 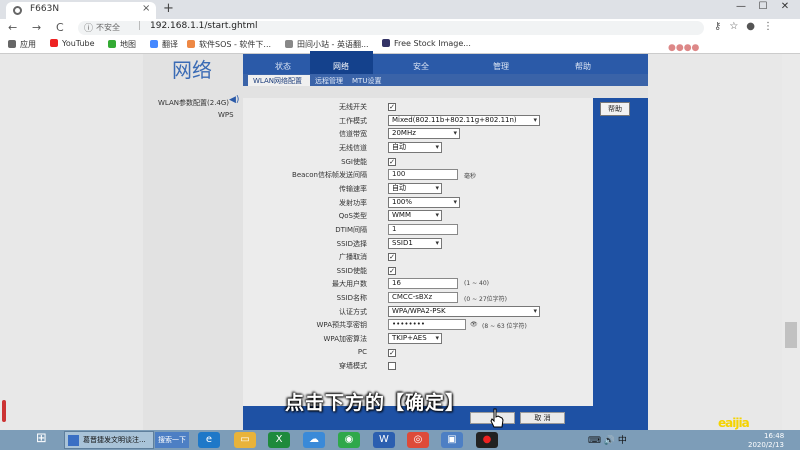 What do you see at coordinates (791, 335) in the screenshot?
I see `scrollbar-thumb` at bounding box center [791, 335].